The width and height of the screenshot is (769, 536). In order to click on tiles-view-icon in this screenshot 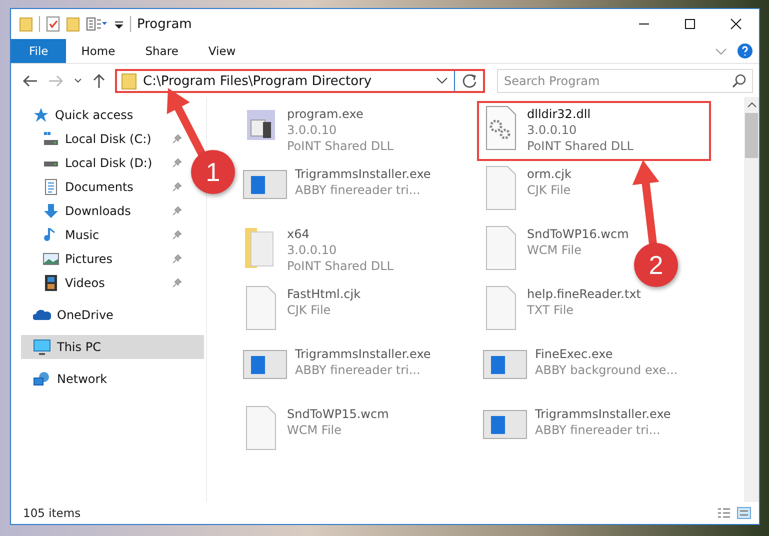, I will do `click(744, 513)`.